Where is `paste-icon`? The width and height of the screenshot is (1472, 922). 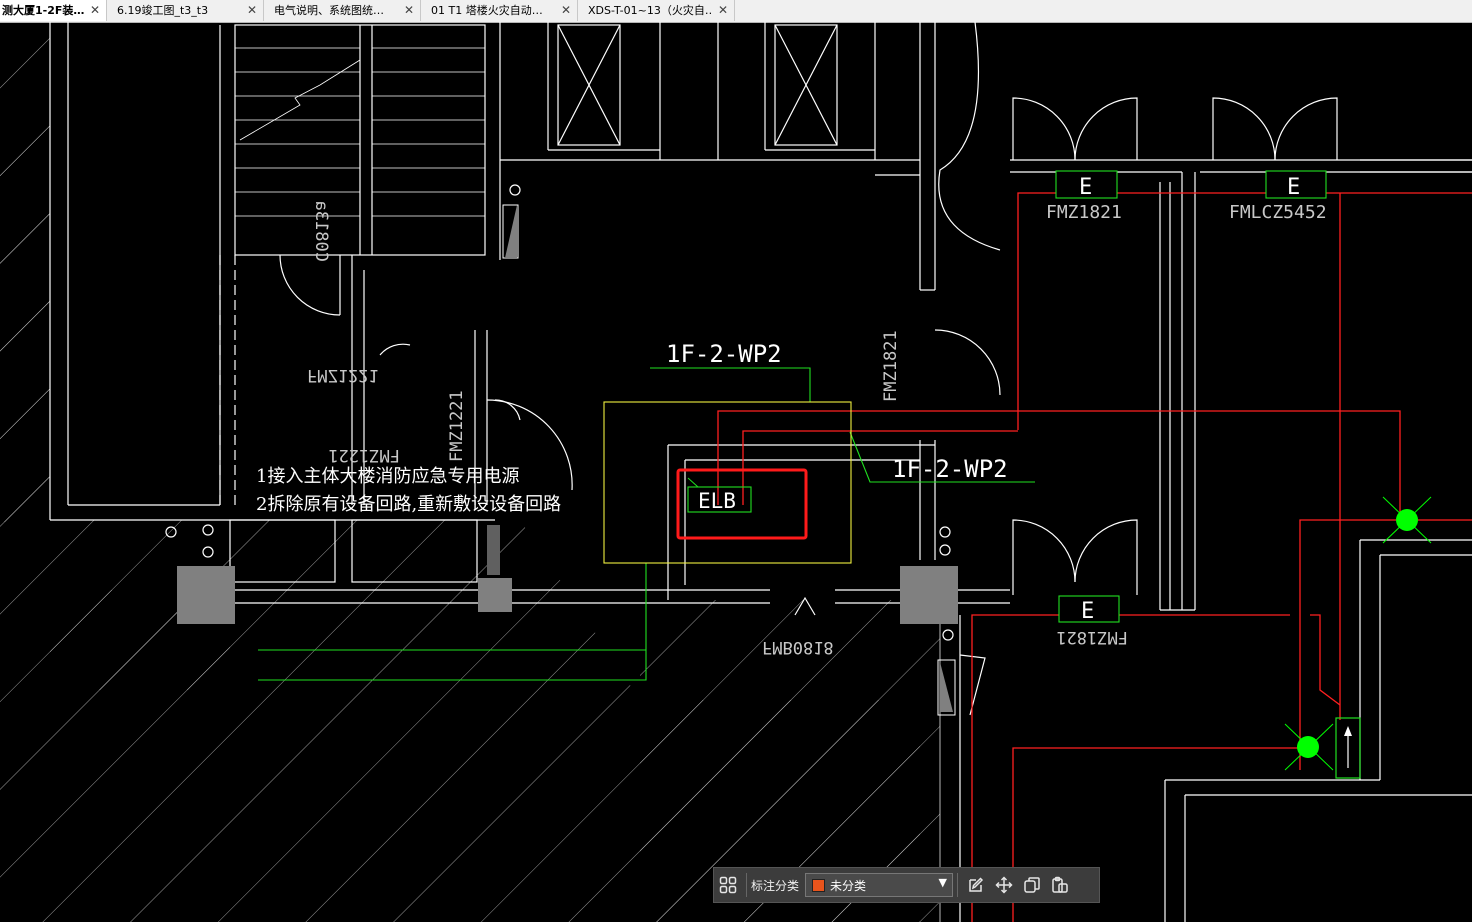
paste-icon is located at coordinates (1060, 885).